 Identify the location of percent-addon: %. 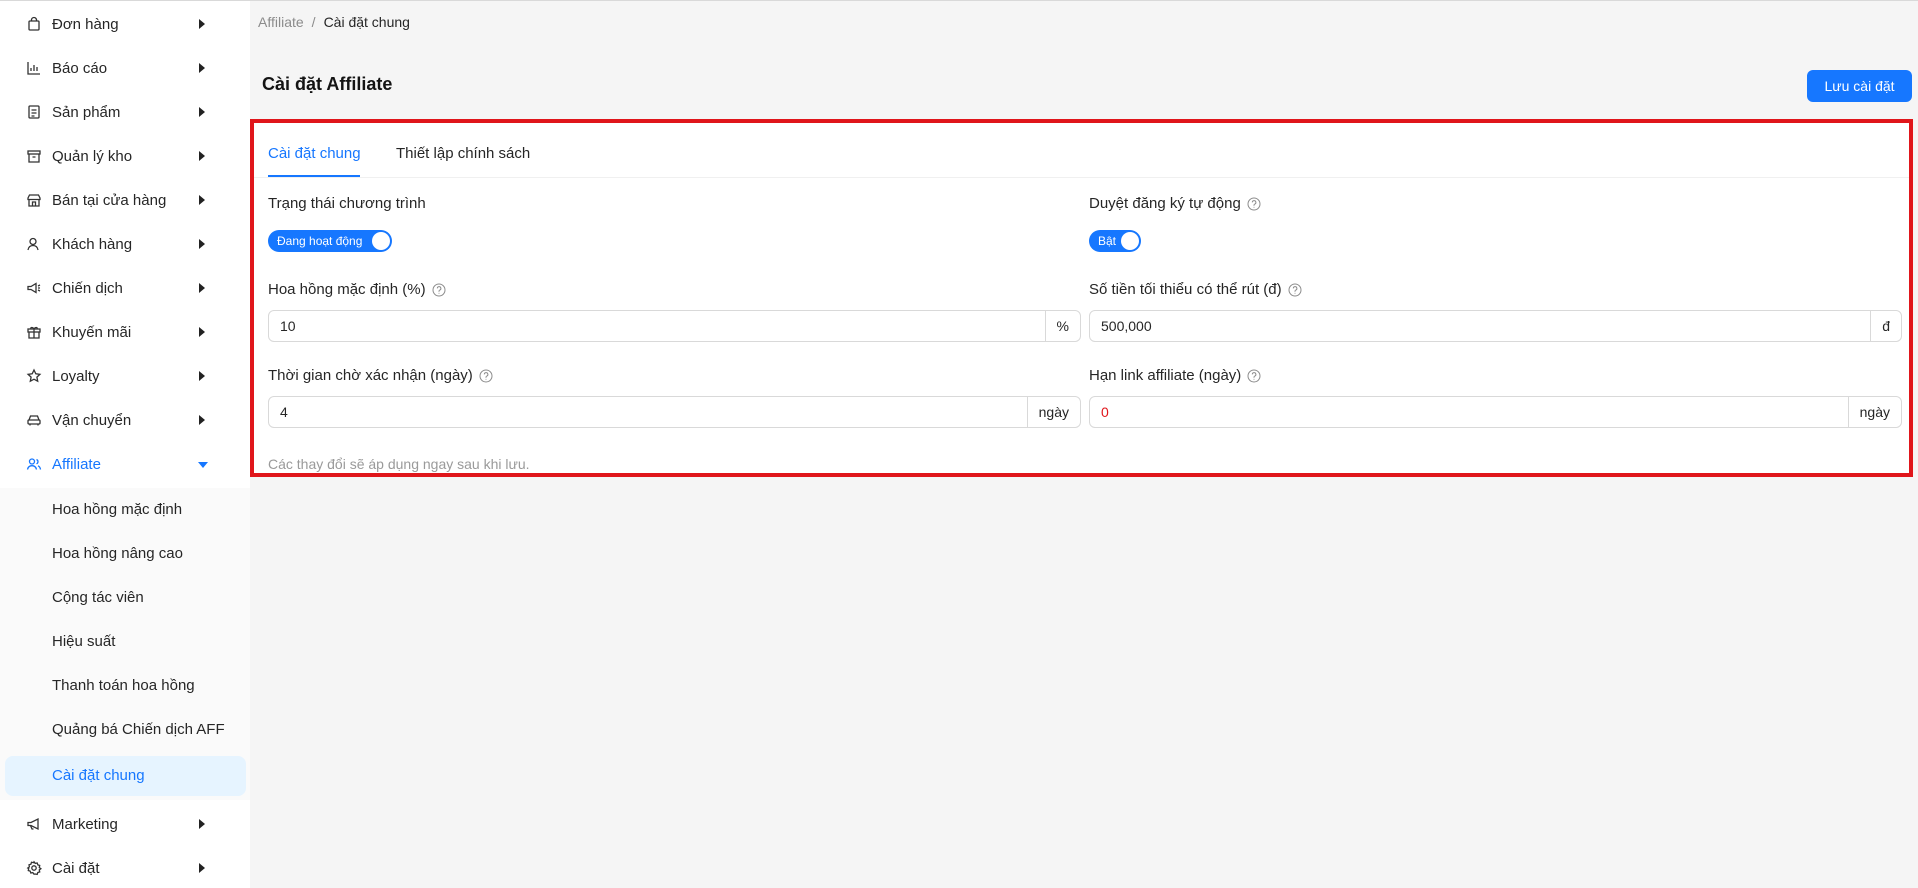
(1062, 326).